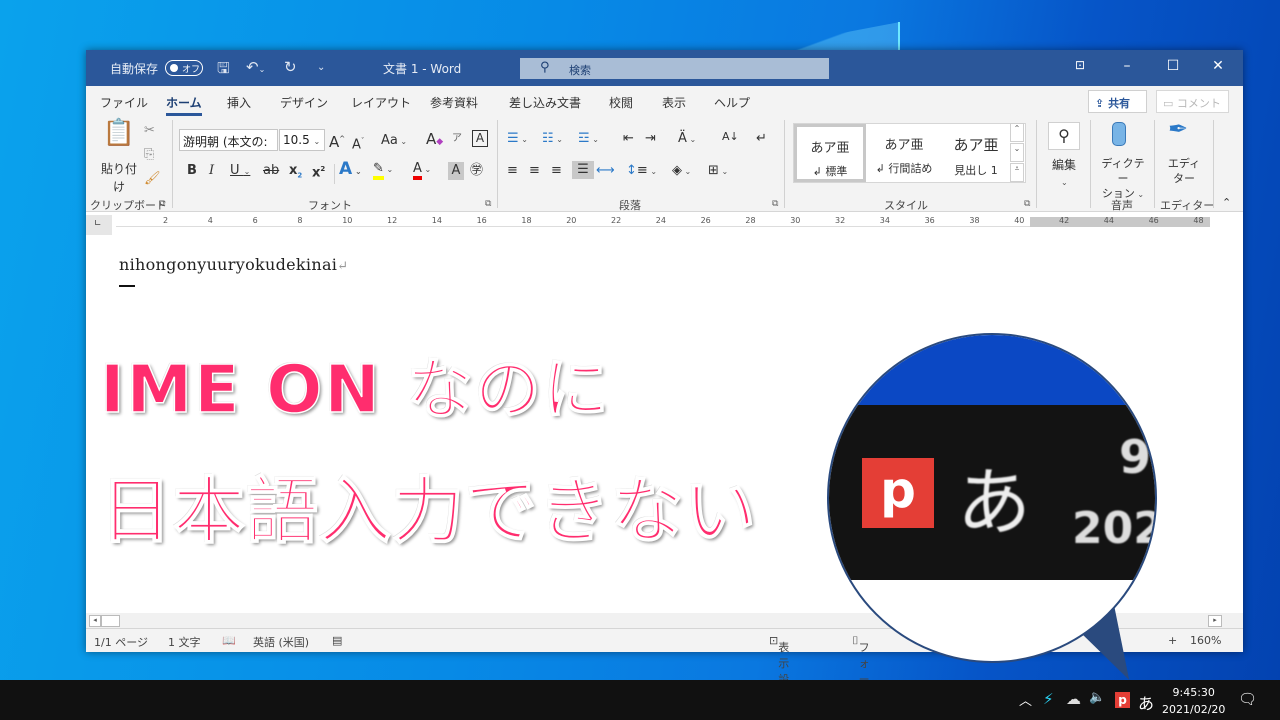  I want to click on share-button: ⇪ 共有, so click(1117, 101).